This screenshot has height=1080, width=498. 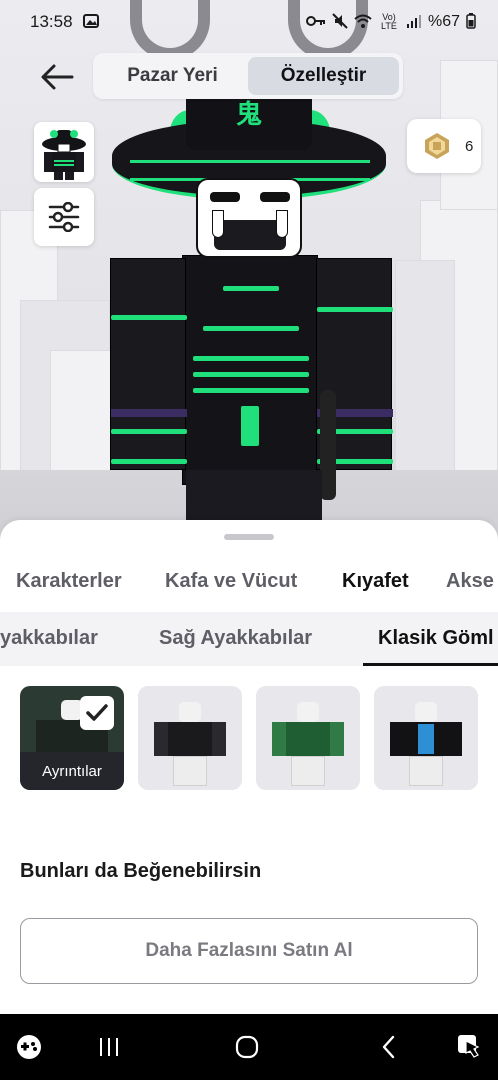 What do you see at coordinates (49, 638) in the screenshot?
I see `tab-left-shoes: yakkabılar` at bounding box center [49, 638].